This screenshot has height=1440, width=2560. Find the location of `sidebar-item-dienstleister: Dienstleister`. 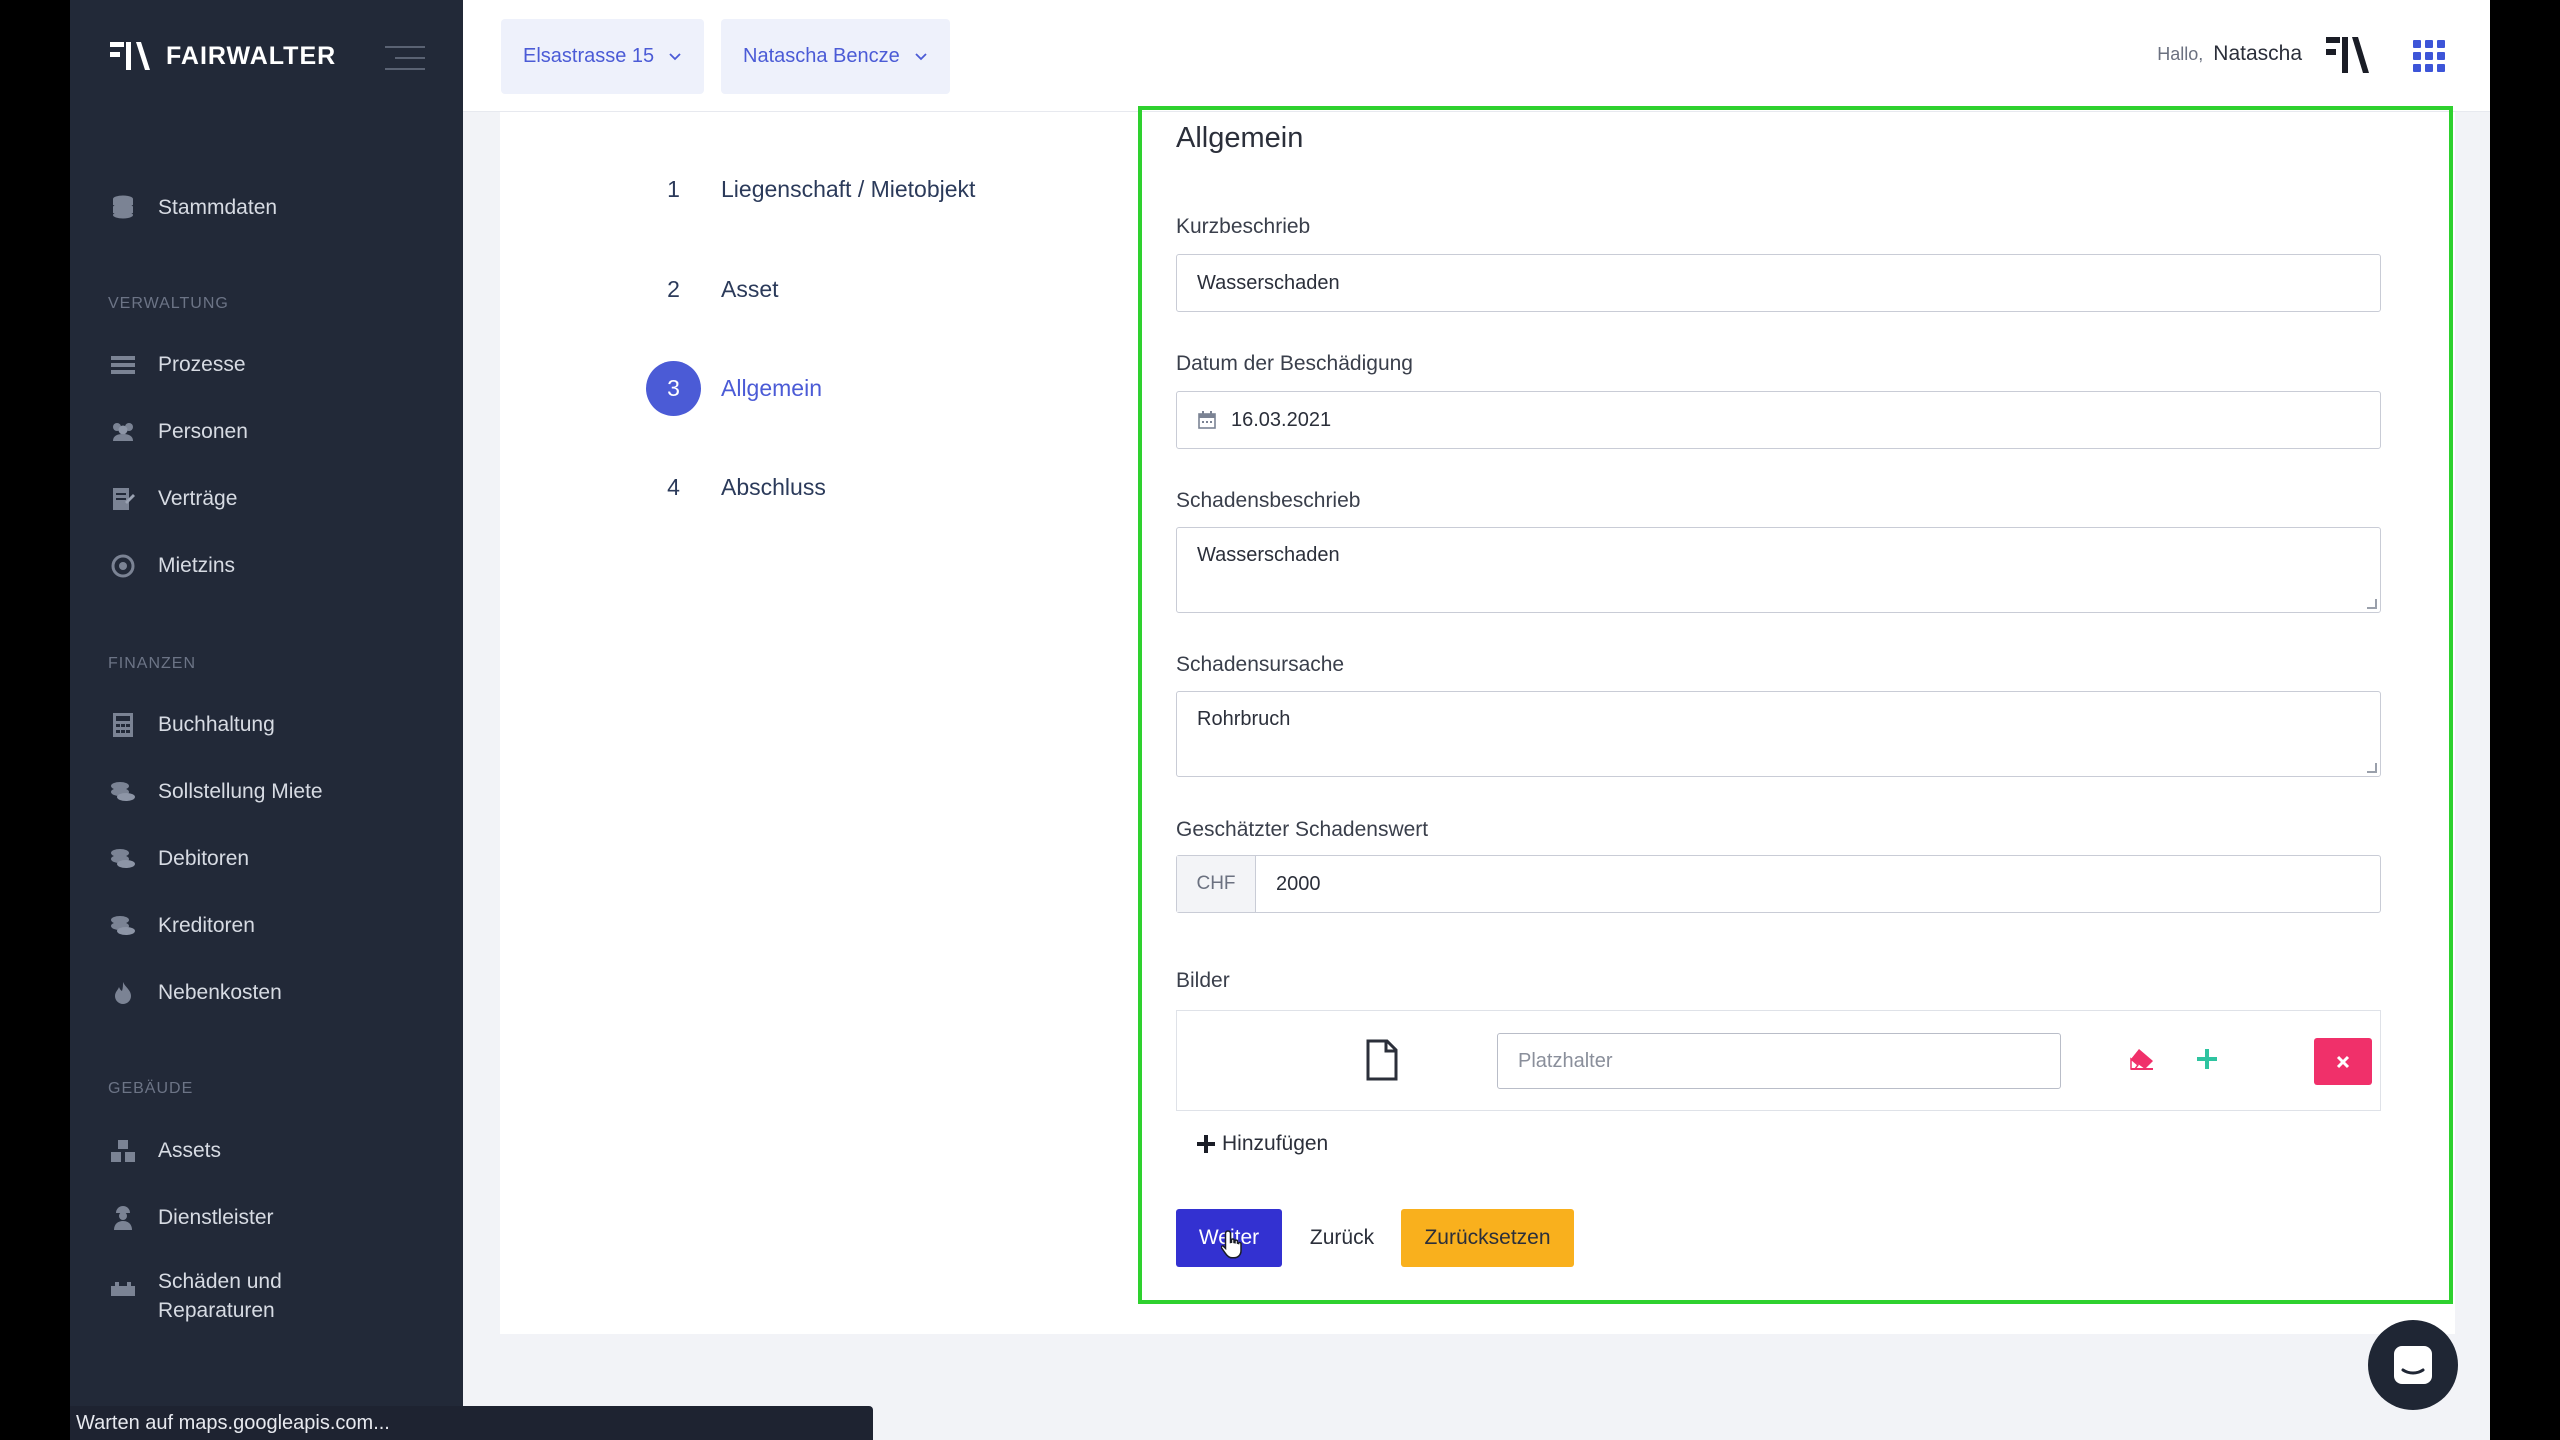

sidebar-item-dienstleister: Dienstleister is located at coordinates (192, 1218).